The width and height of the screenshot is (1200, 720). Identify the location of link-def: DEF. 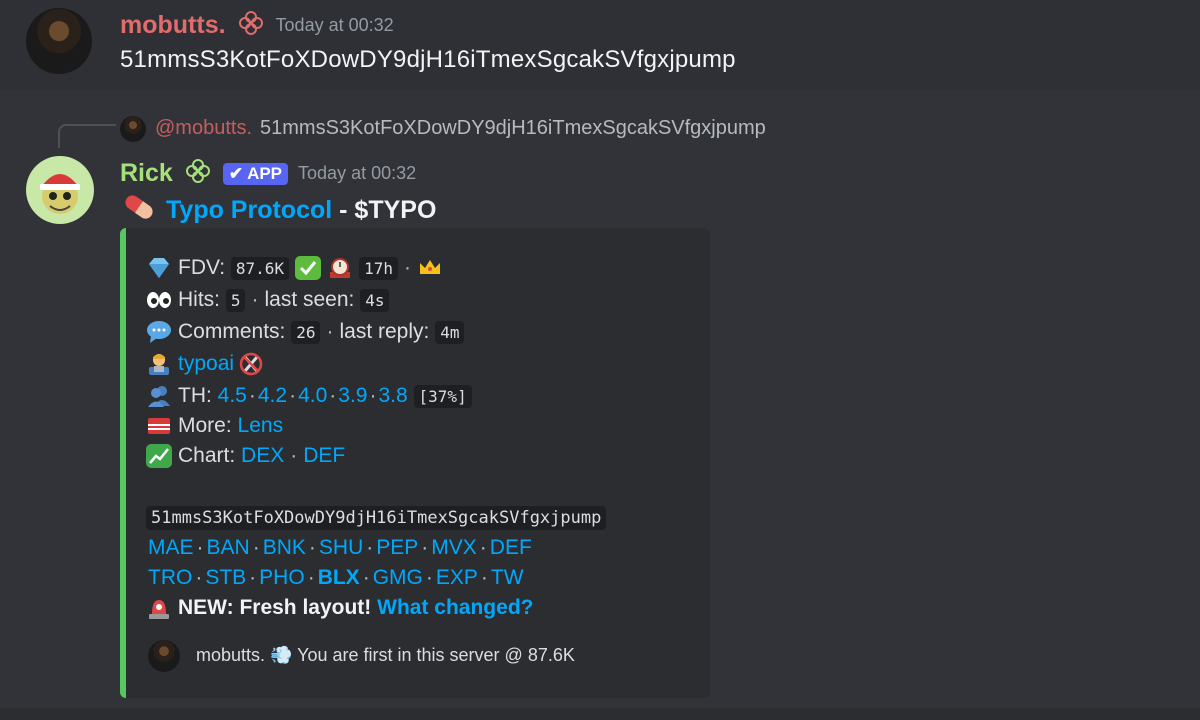
(511, 548).